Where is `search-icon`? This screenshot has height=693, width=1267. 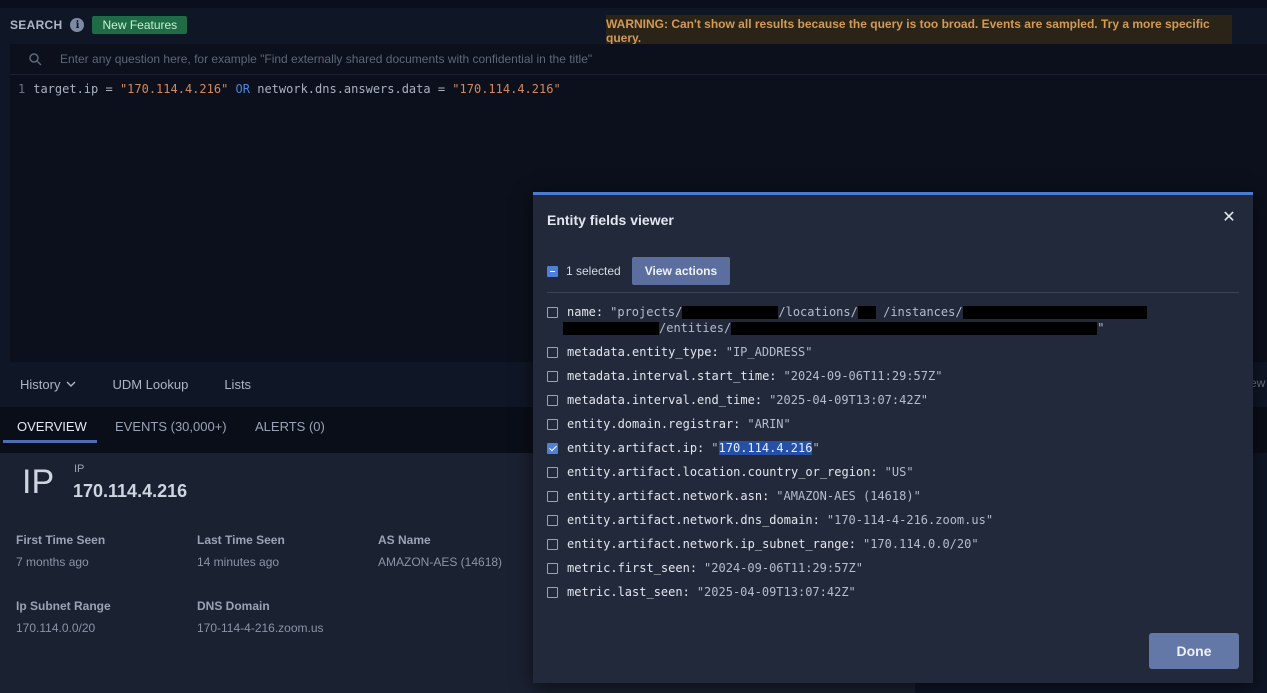
search-icon is located at coordinates (35, 59).